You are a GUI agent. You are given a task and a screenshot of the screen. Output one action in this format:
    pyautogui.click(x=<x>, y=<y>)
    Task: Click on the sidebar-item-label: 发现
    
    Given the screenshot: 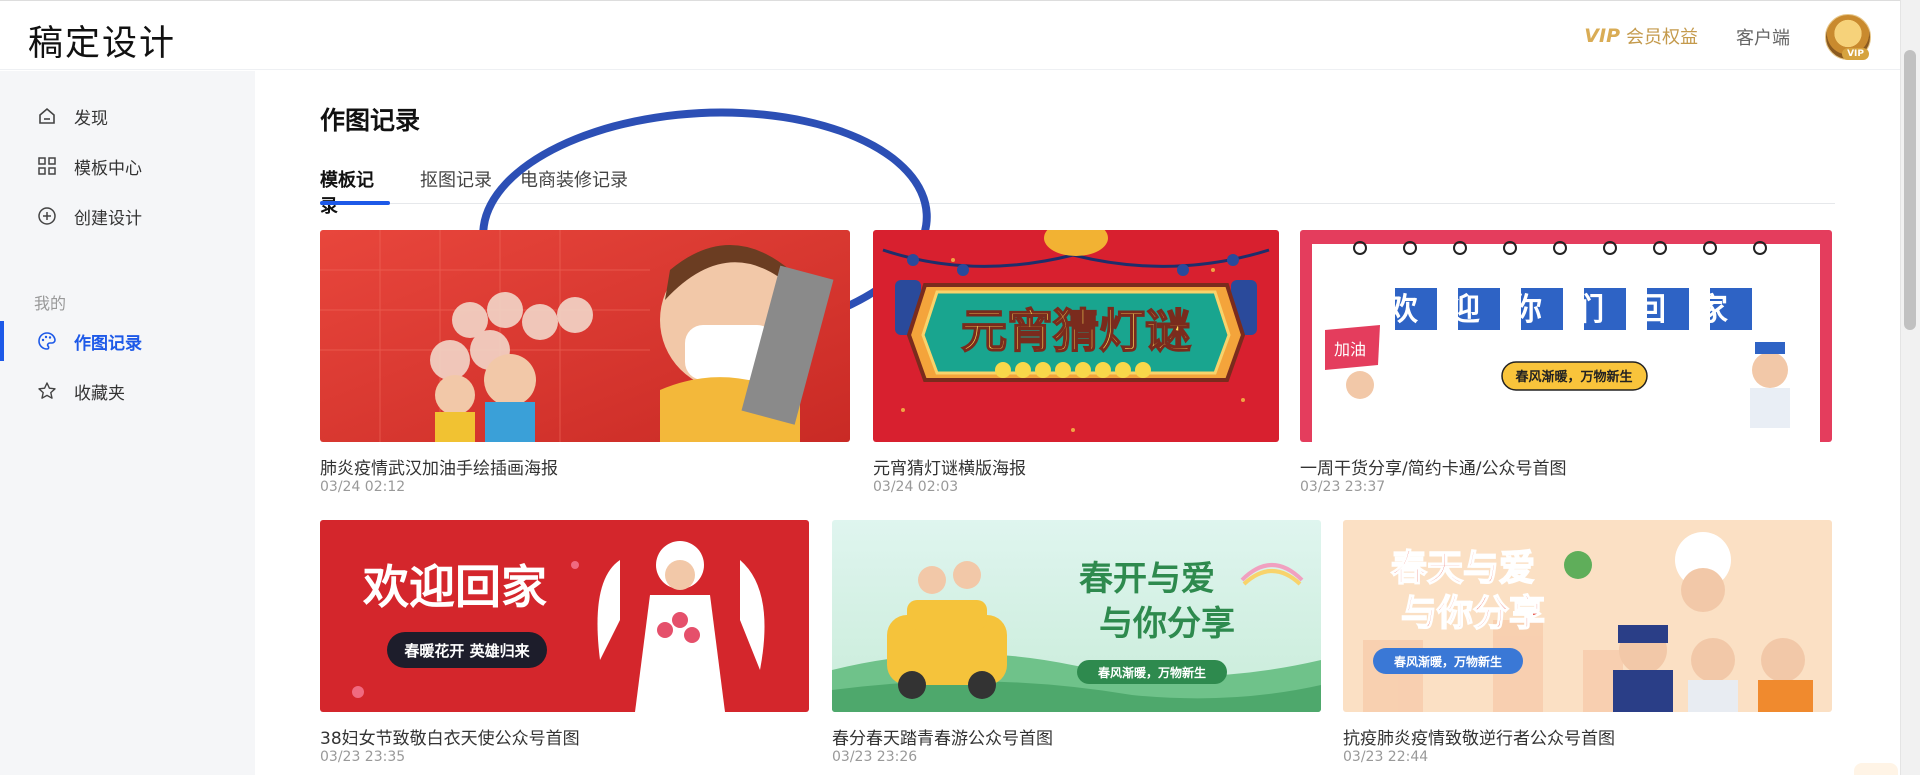 What is the action you would take?
    pyautogui.click(x=91, y=118)
    